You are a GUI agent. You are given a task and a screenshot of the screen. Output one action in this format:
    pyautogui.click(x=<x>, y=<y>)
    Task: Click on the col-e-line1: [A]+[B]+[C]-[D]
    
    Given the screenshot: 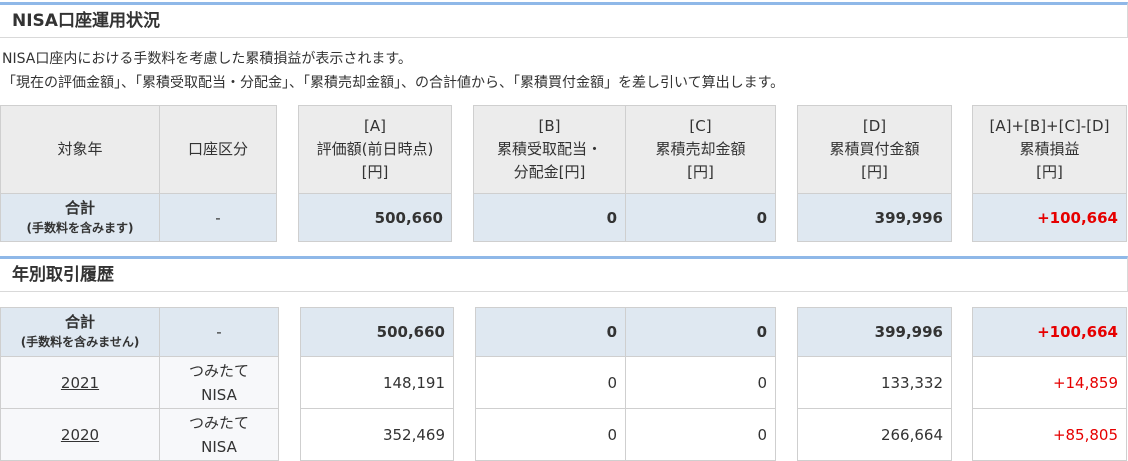 What is the action you would take?
    pyautogui.click(x=1049, y=126)
    